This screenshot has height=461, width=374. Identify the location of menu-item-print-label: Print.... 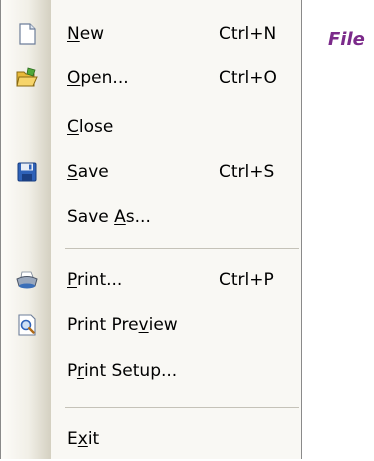
(95, 280).